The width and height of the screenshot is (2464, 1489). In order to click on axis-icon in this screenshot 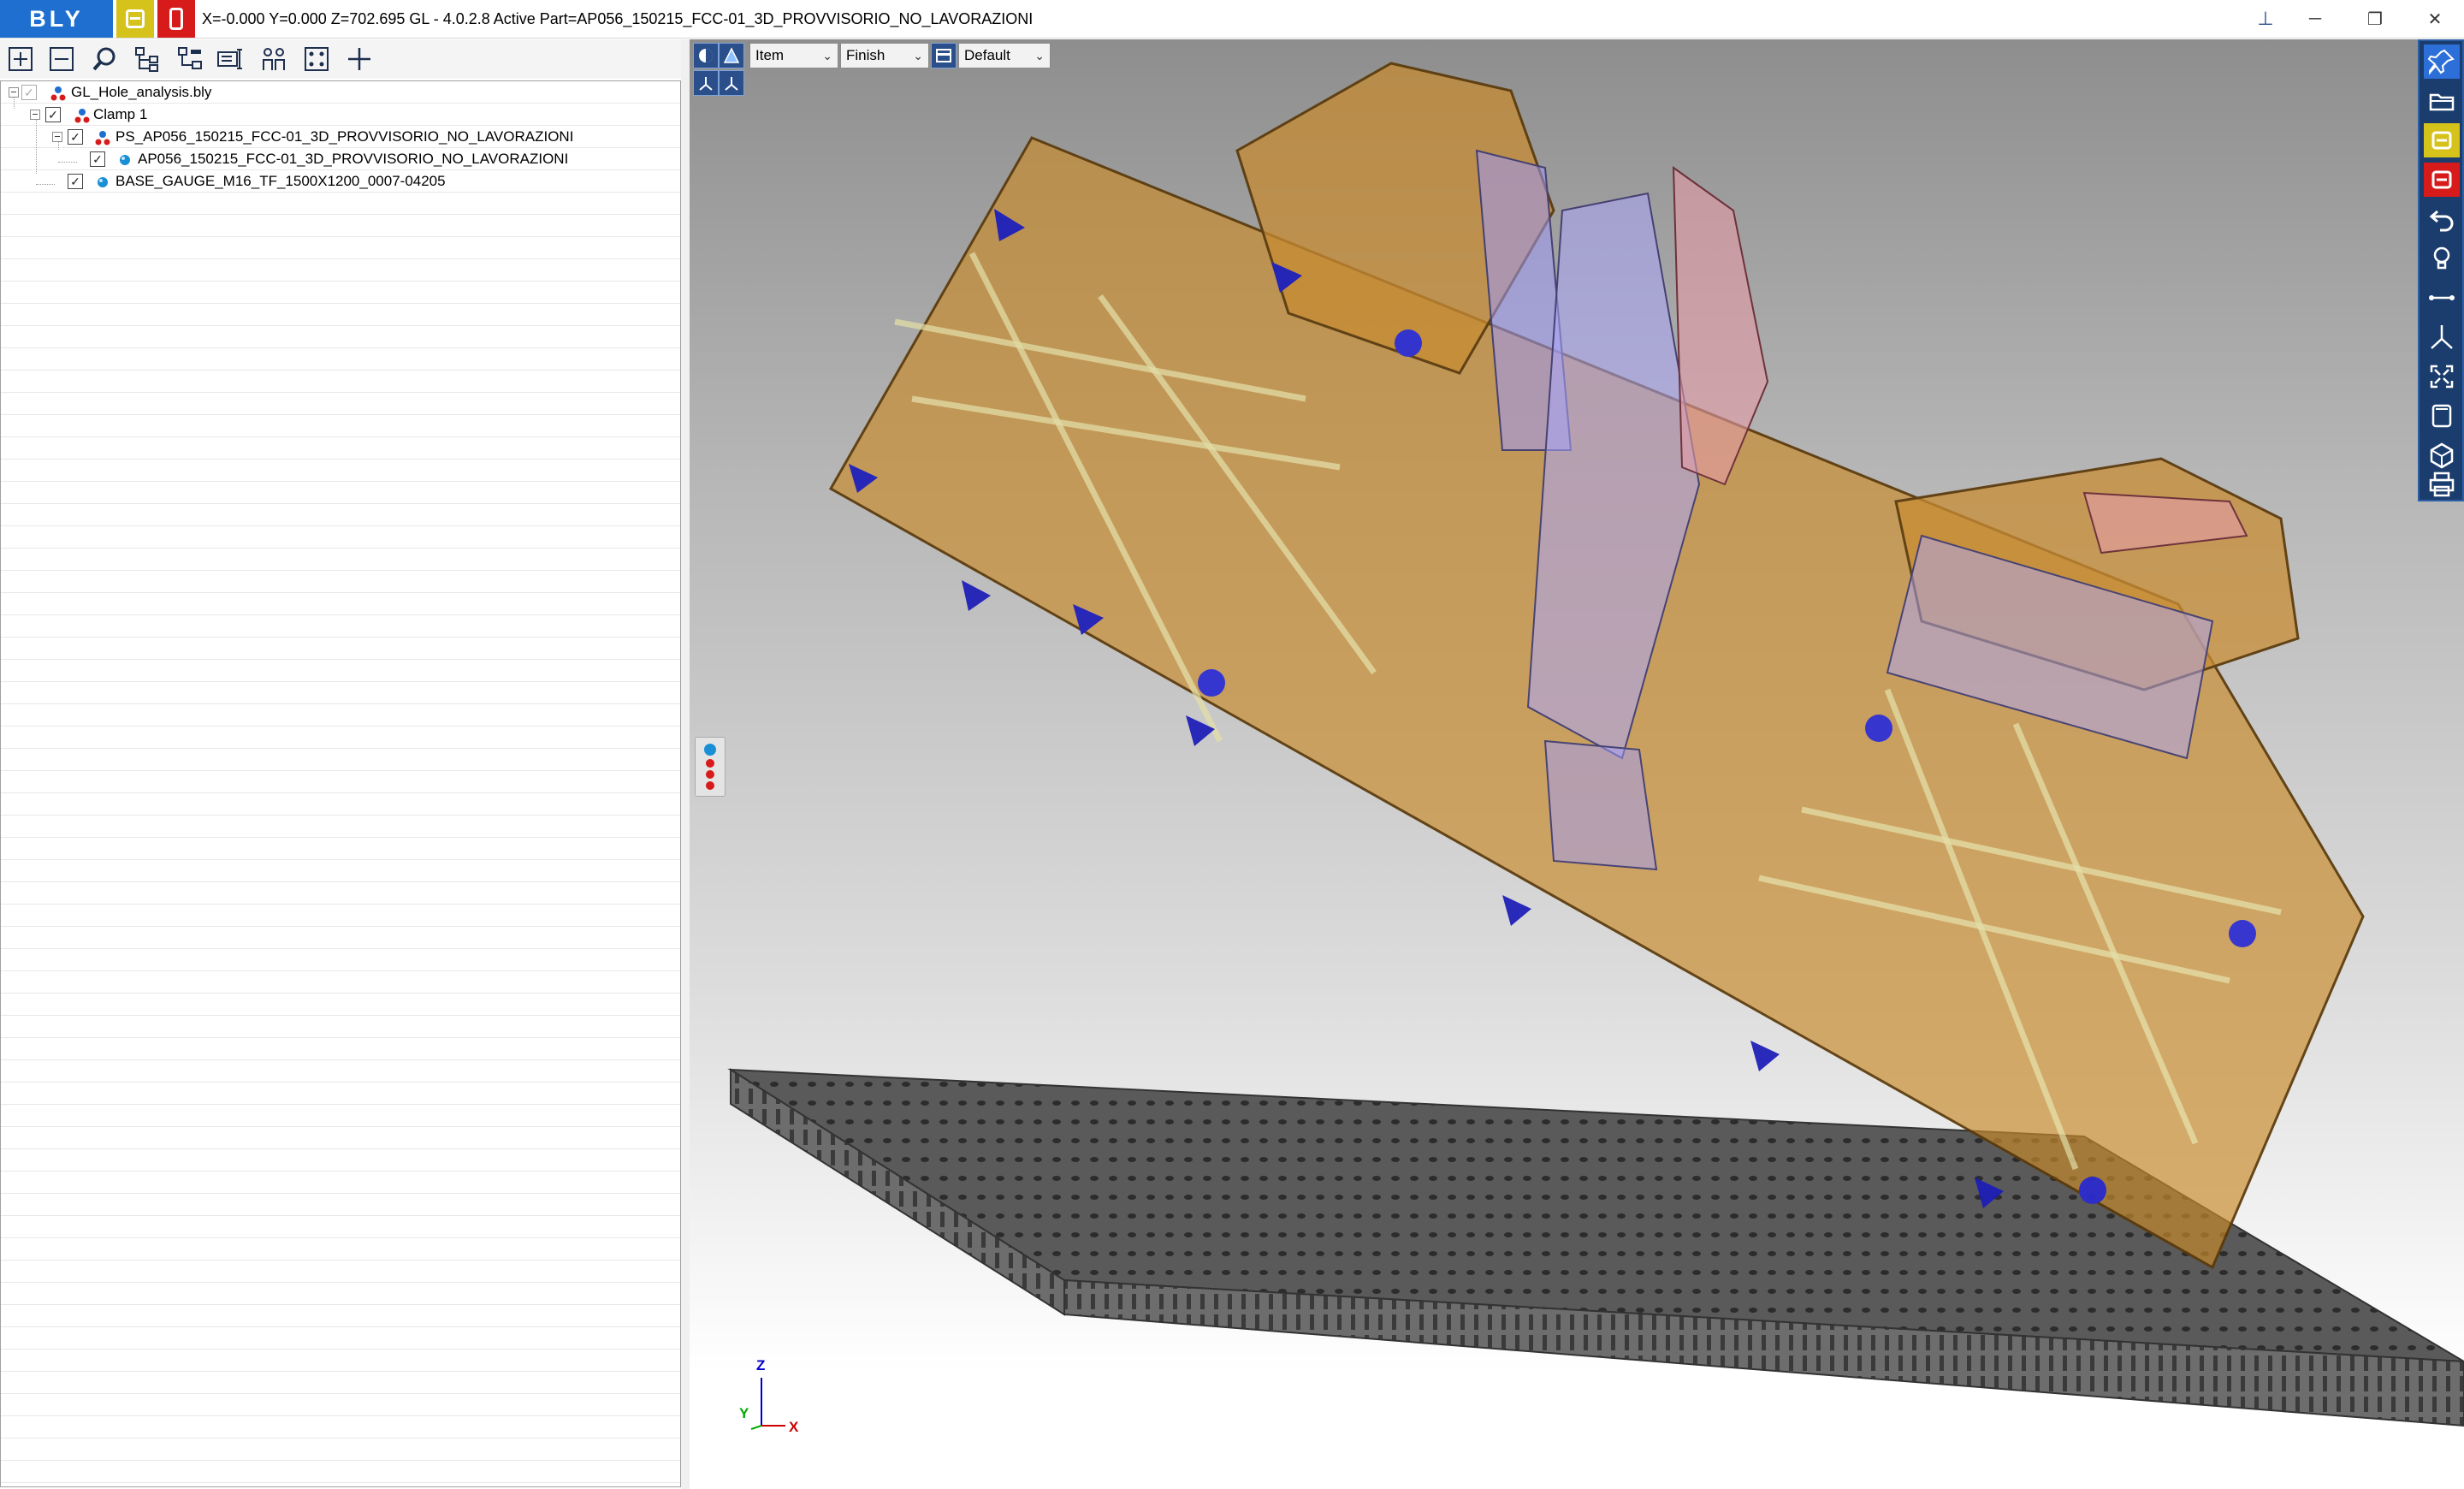, I will do `click(2442, 337)`.